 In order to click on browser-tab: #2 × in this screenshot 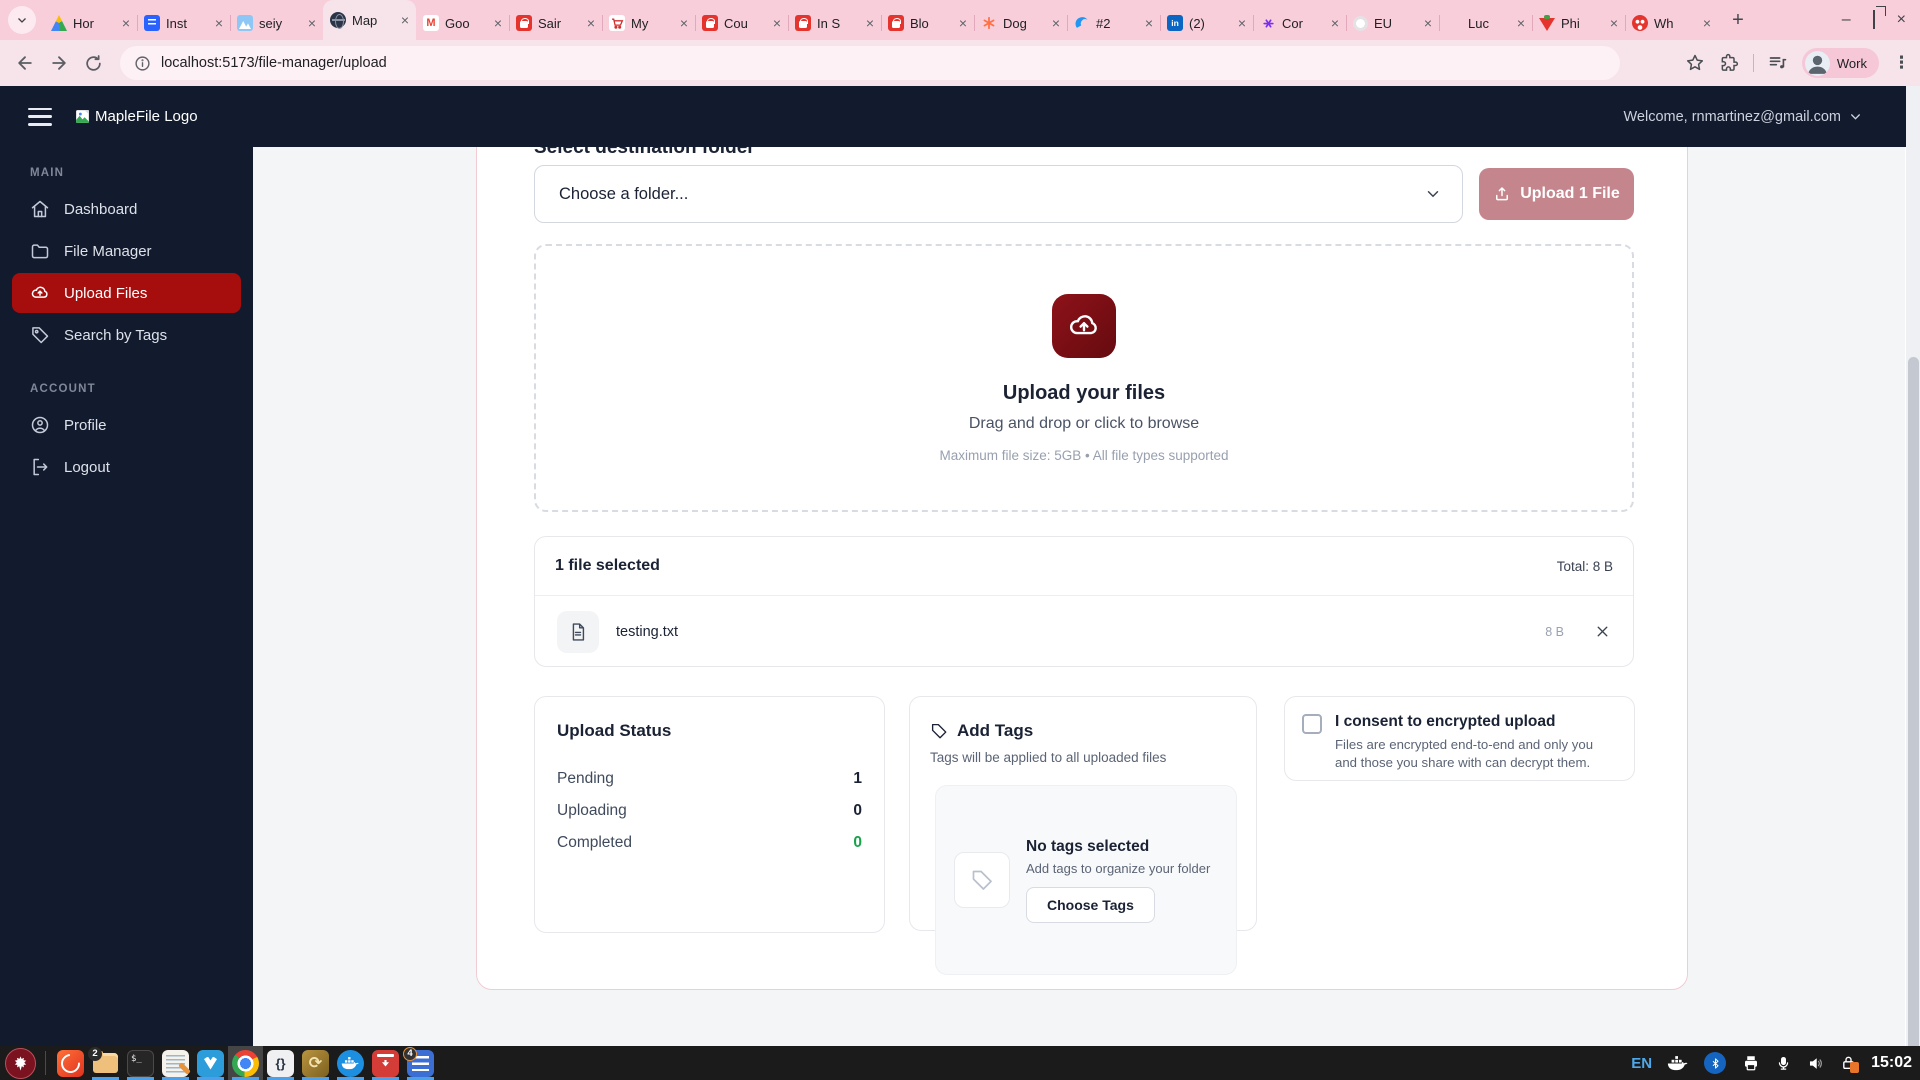, I will do `click(1113, 23)`.